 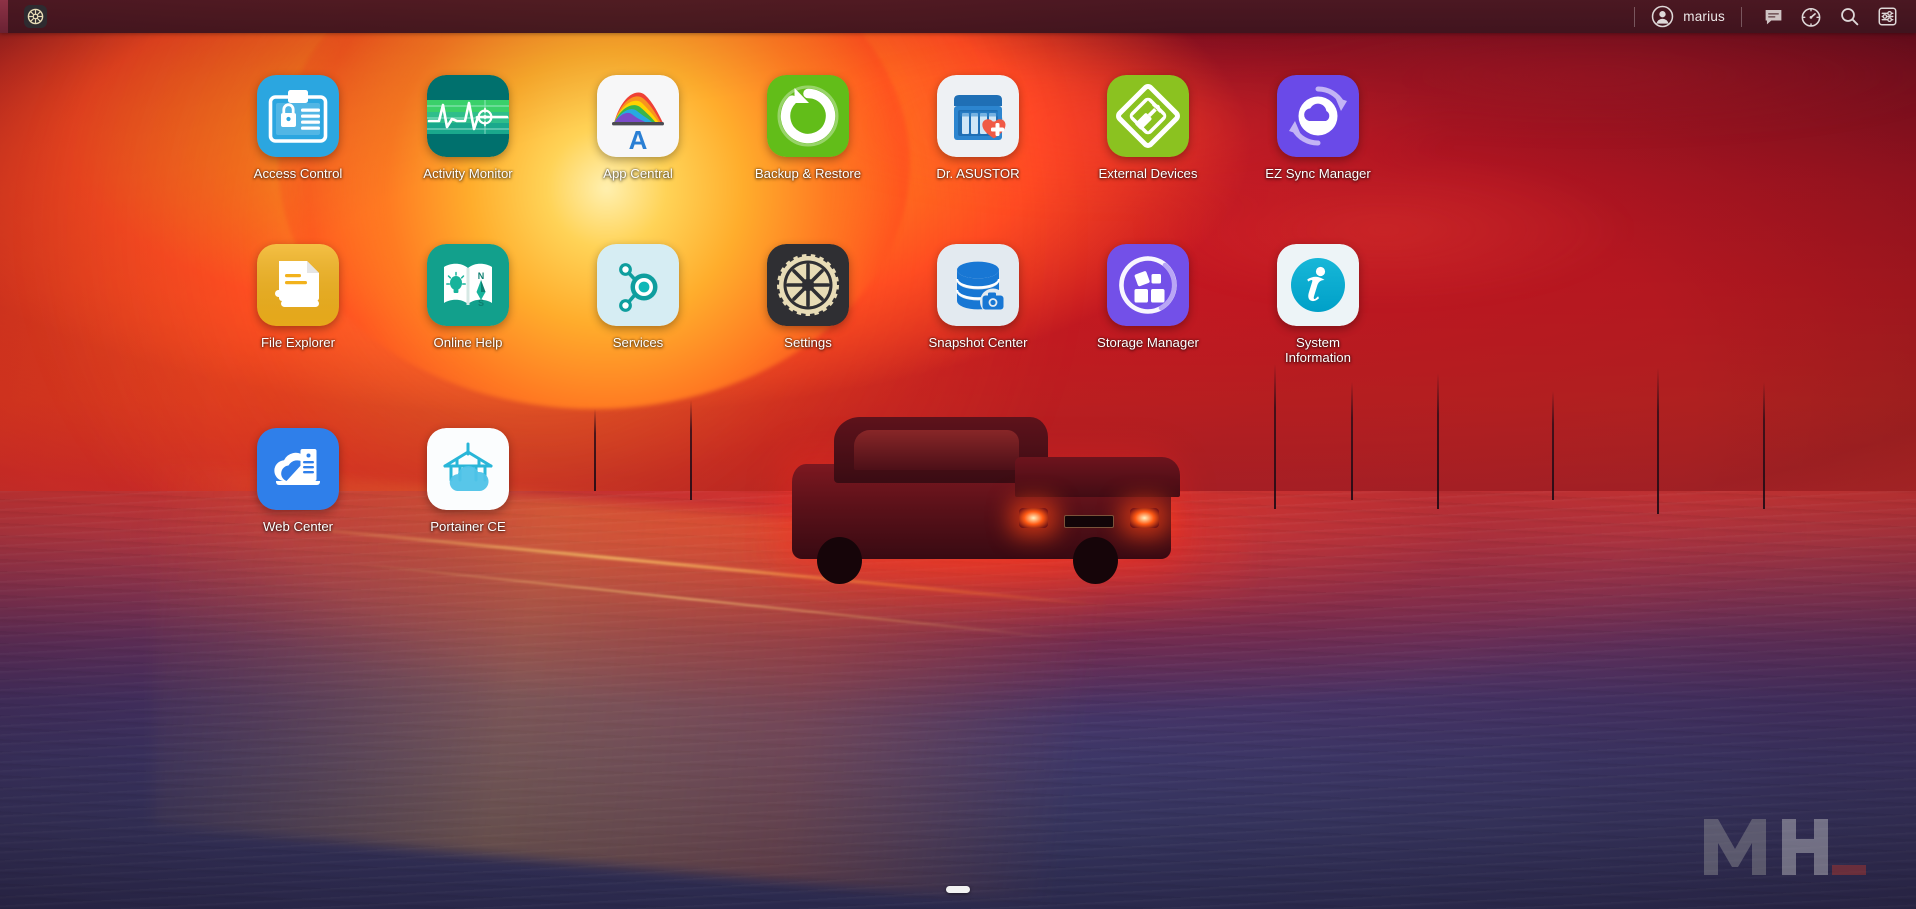 I want to click on online-help-icon: N S, so click(x=468, y=285).